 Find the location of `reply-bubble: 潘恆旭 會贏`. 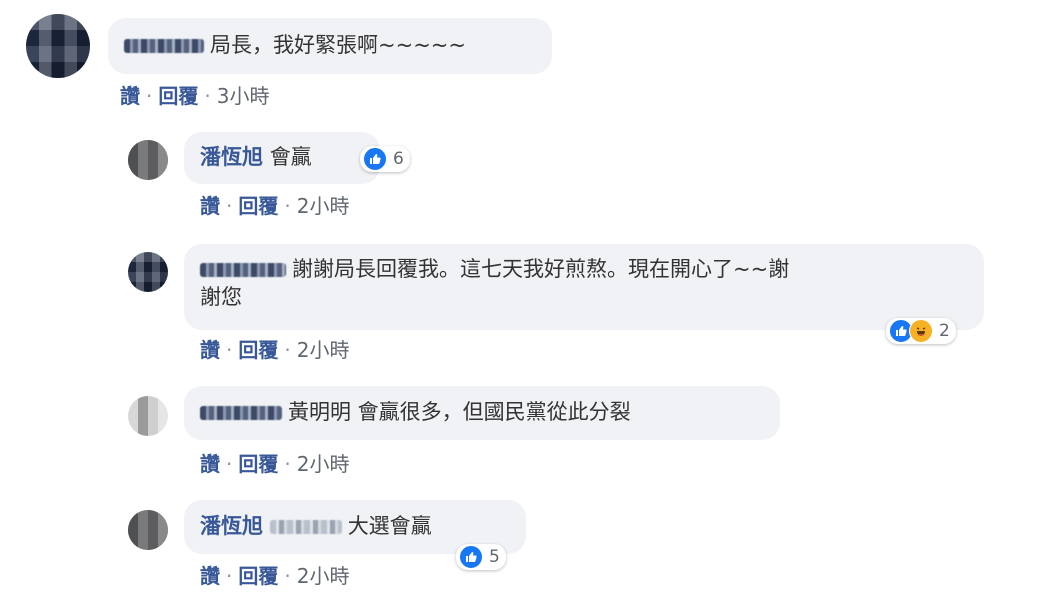

reply-bubble: 潘恆旭 會贏 is located at coordinates (282, 158).